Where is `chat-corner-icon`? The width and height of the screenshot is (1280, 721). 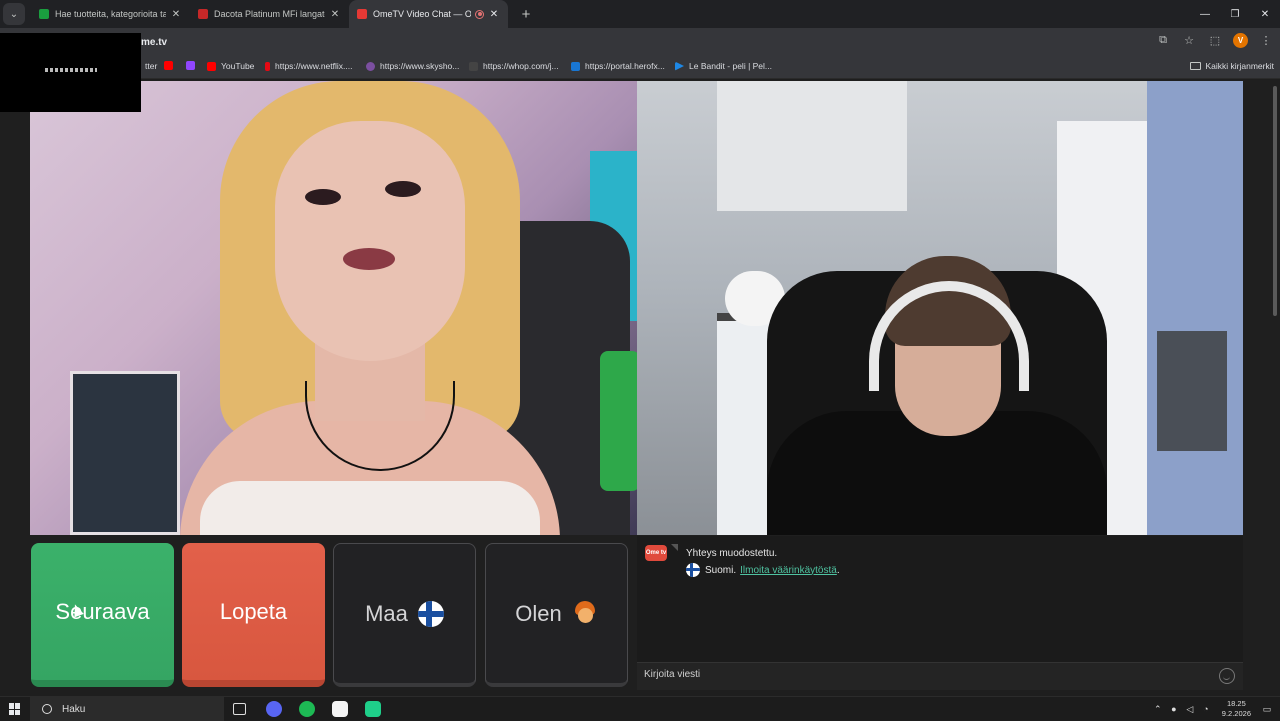
chat-corner-icon is located at coordinates (674, 547).